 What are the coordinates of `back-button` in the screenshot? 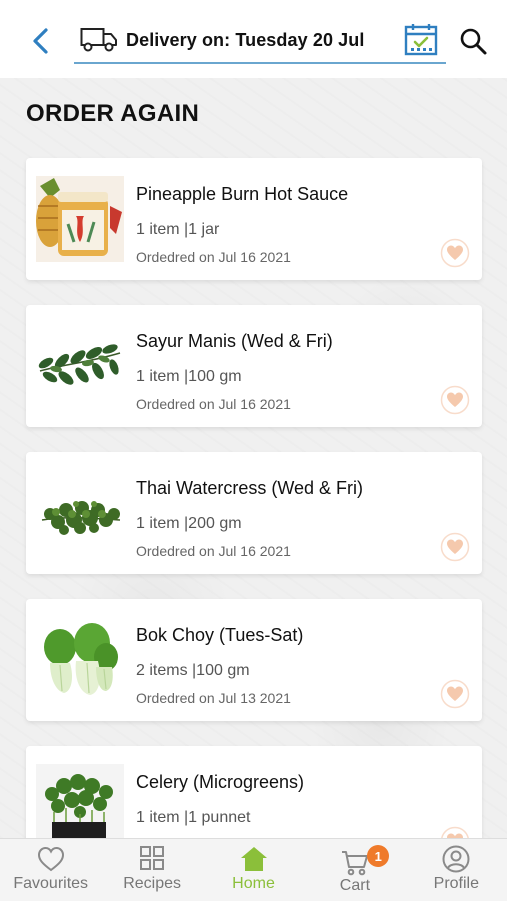 It's located at (41, 41).